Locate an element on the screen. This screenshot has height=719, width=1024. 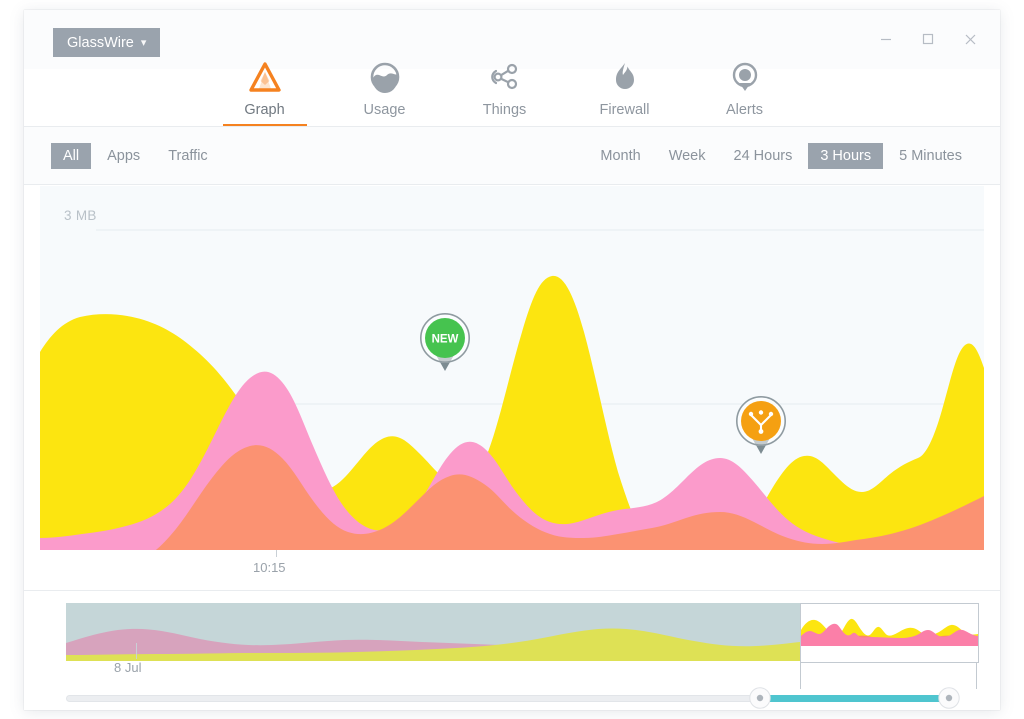
tab-alerts-label: Alerts is located at coordinates (744, 110).